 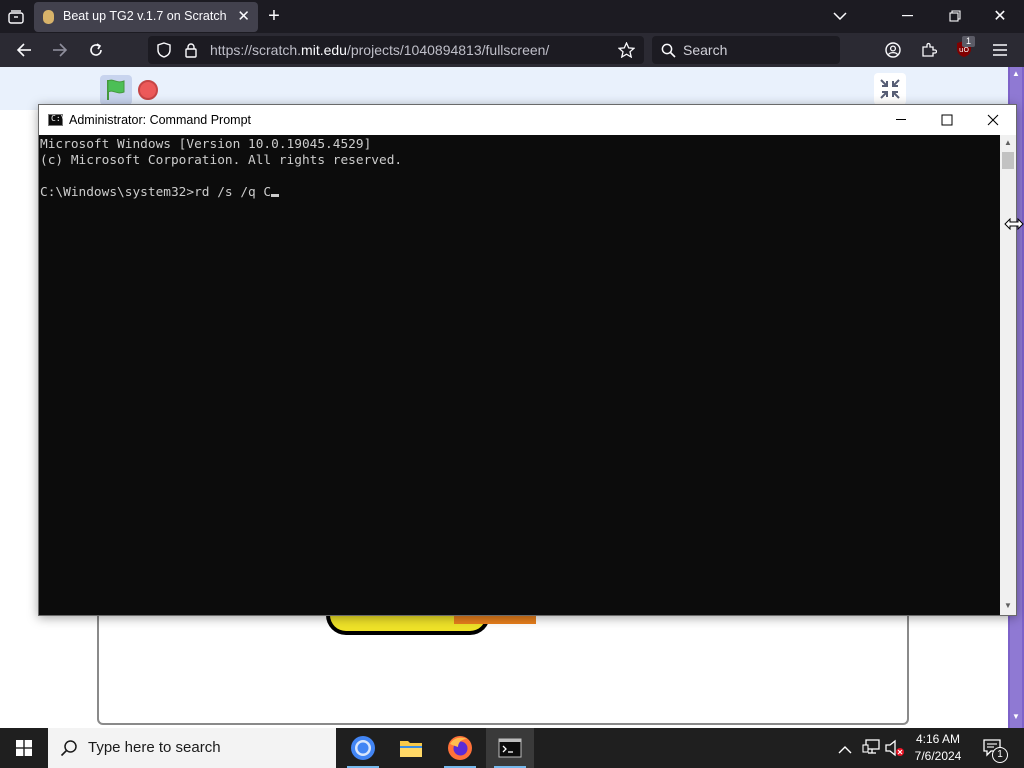 What do you see at coordinates (902, 120) in the screenshot?
I see `cmd-minimize-button` at bounding box center [902, 120].